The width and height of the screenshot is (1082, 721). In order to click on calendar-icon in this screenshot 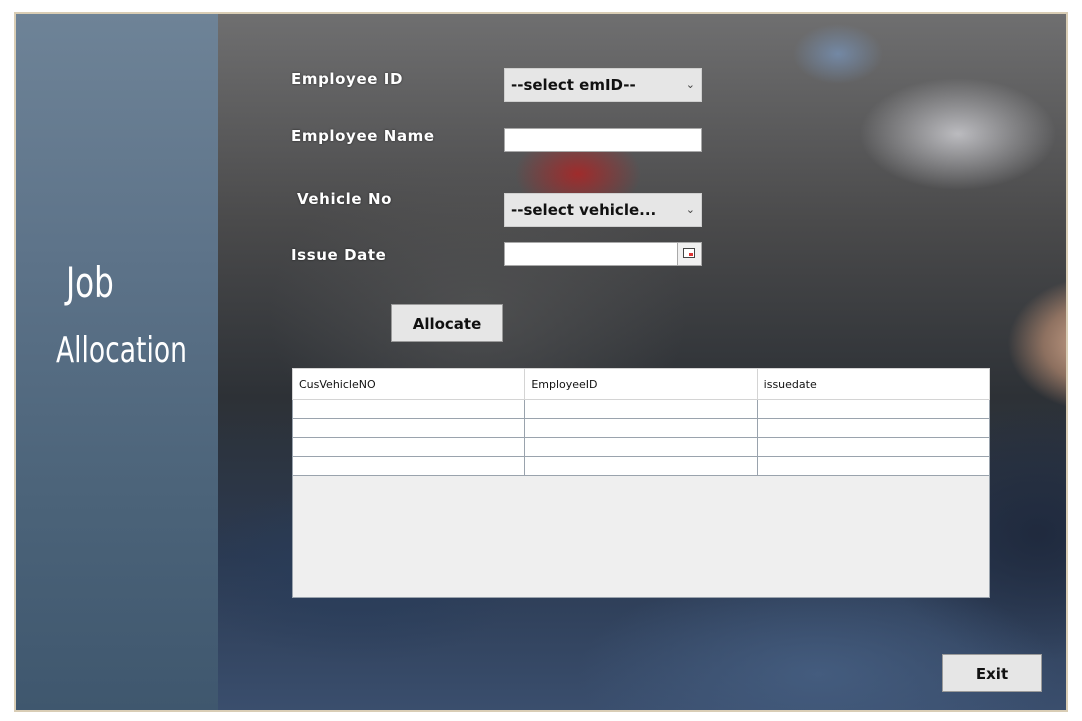, I will do `click(689, 253)`.